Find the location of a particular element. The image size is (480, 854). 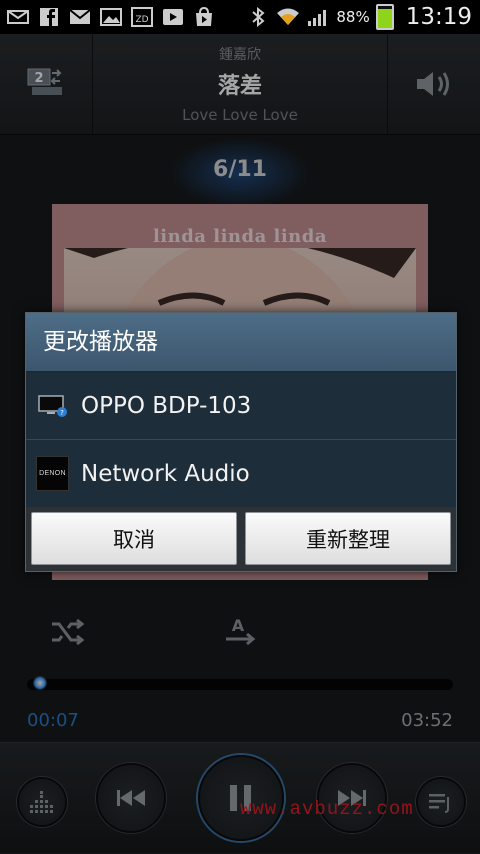

clock: 13:19 is located at coordinates (438, 17).